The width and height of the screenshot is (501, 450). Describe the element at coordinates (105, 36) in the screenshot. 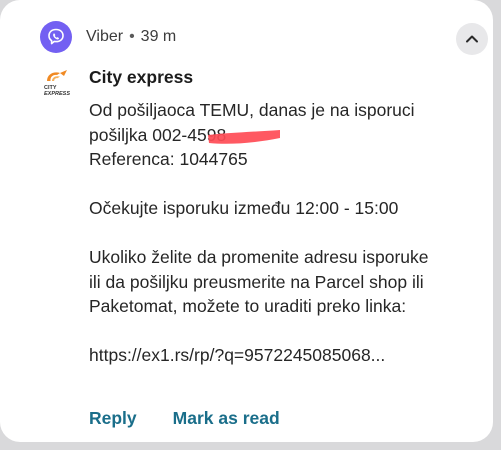

I see `app-name: Viber` at that location.